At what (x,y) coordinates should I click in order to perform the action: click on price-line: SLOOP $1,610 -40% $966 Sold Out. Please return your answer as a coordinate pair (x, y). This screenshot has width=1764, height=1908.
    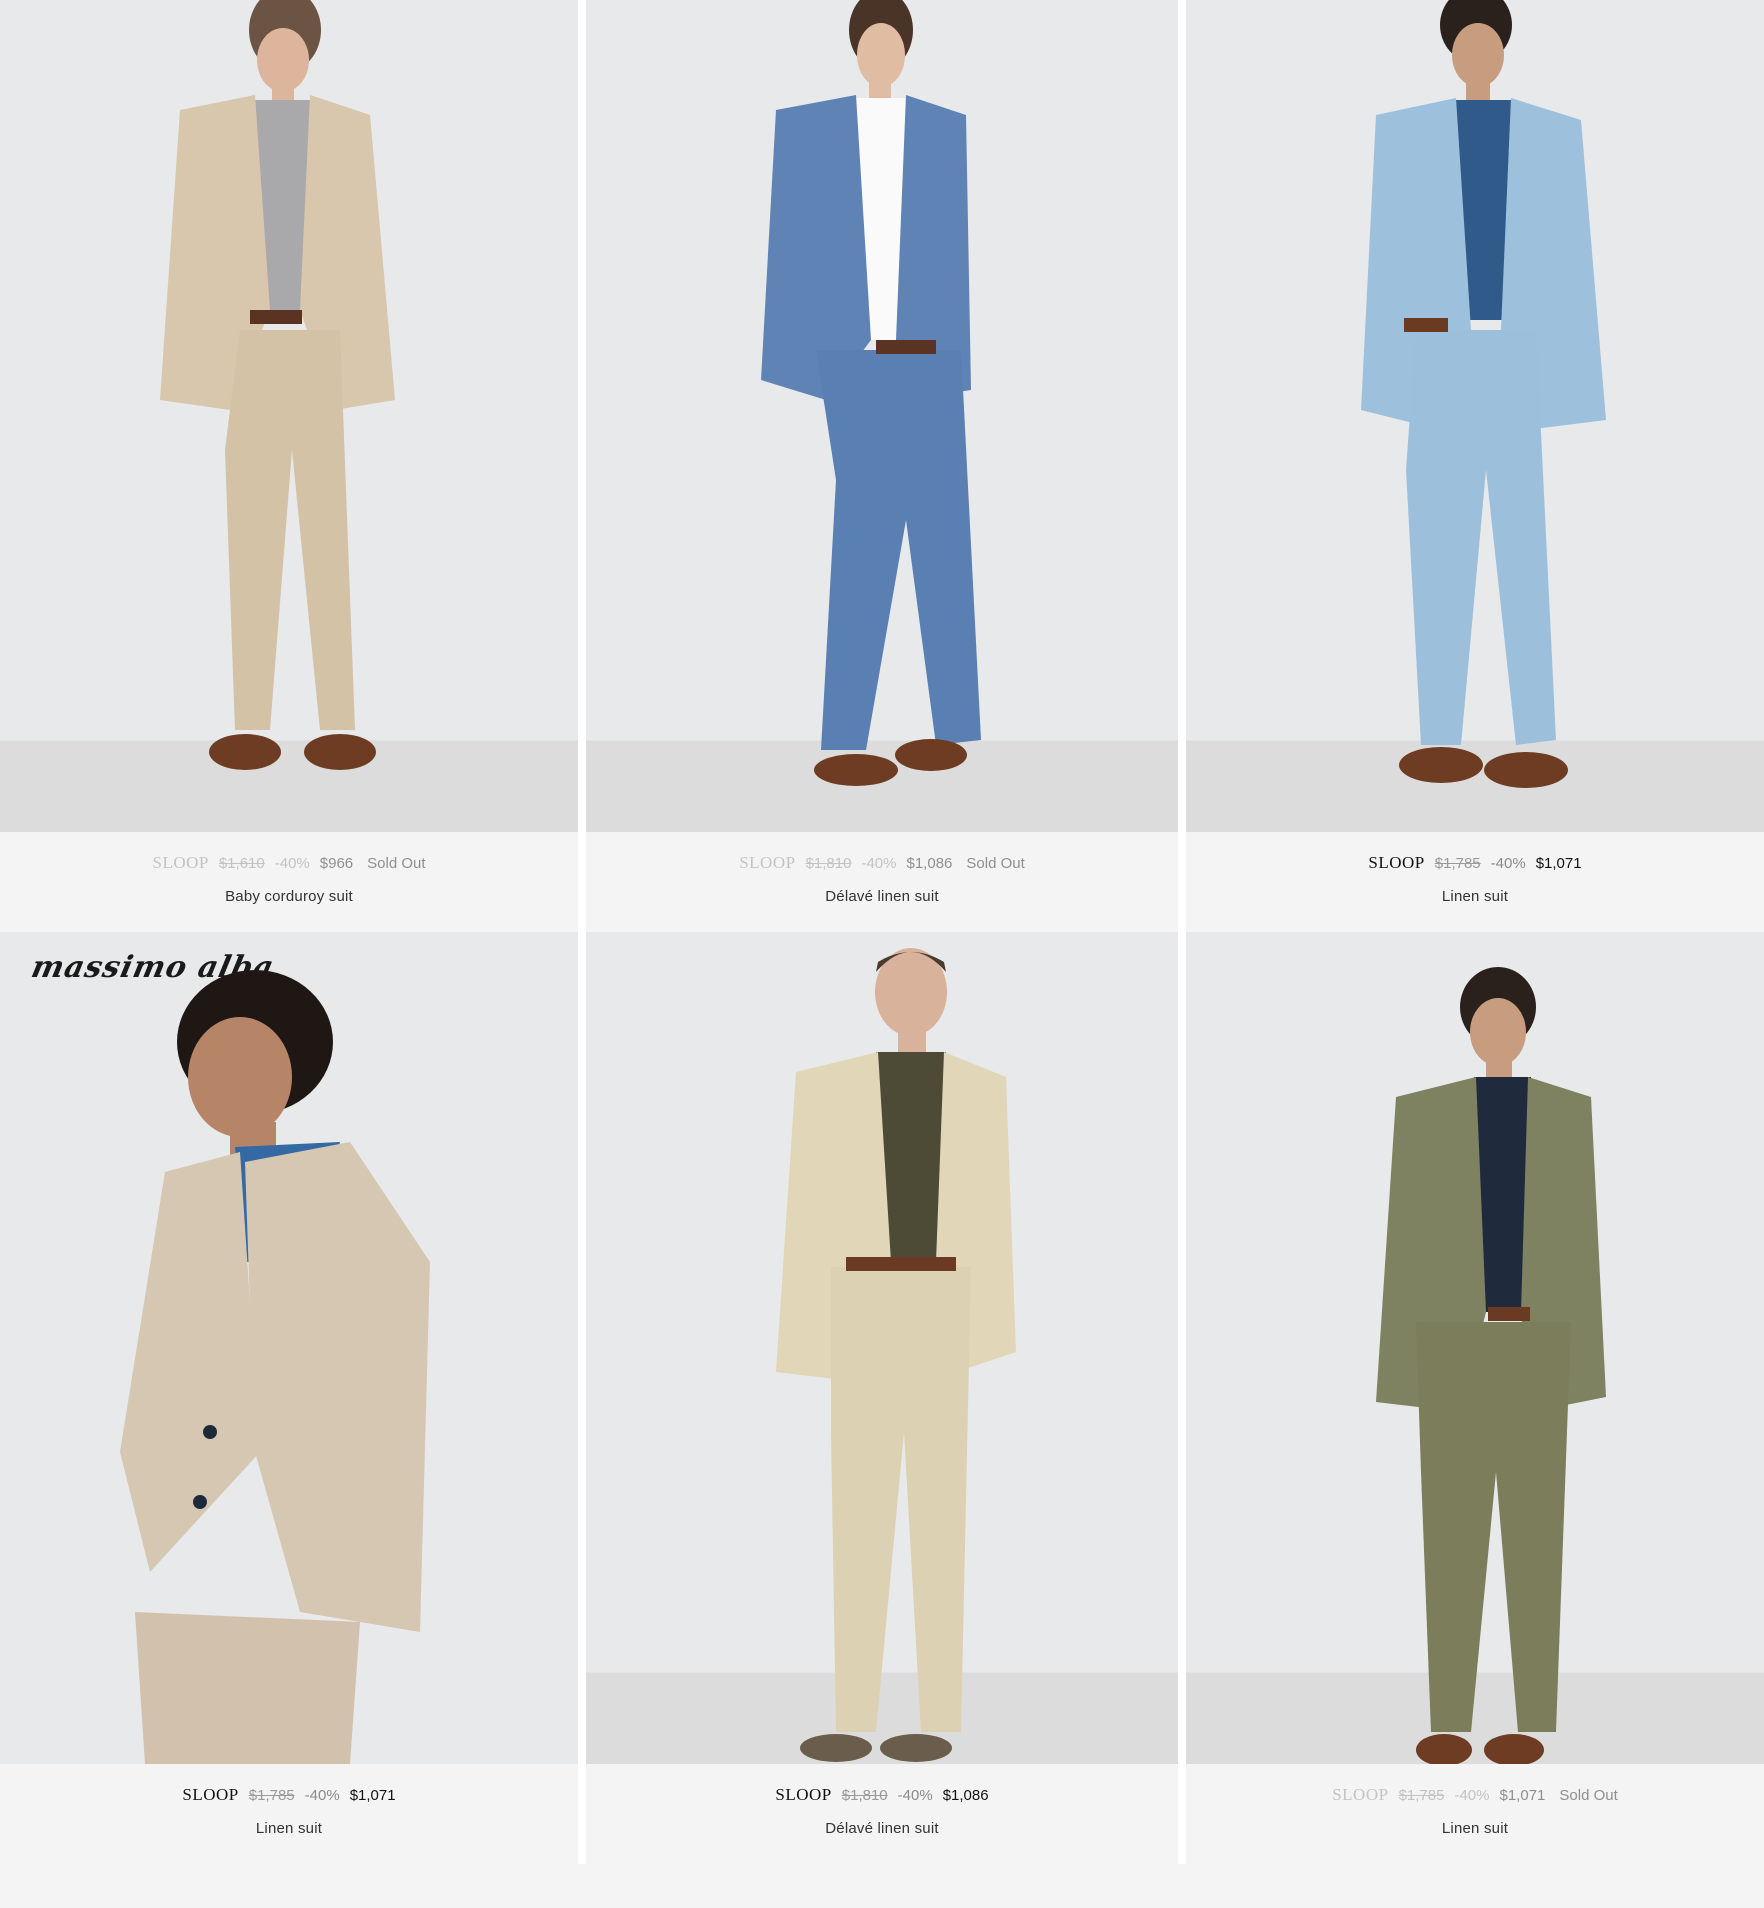
    Looking at the image, I should click on (288, 863).